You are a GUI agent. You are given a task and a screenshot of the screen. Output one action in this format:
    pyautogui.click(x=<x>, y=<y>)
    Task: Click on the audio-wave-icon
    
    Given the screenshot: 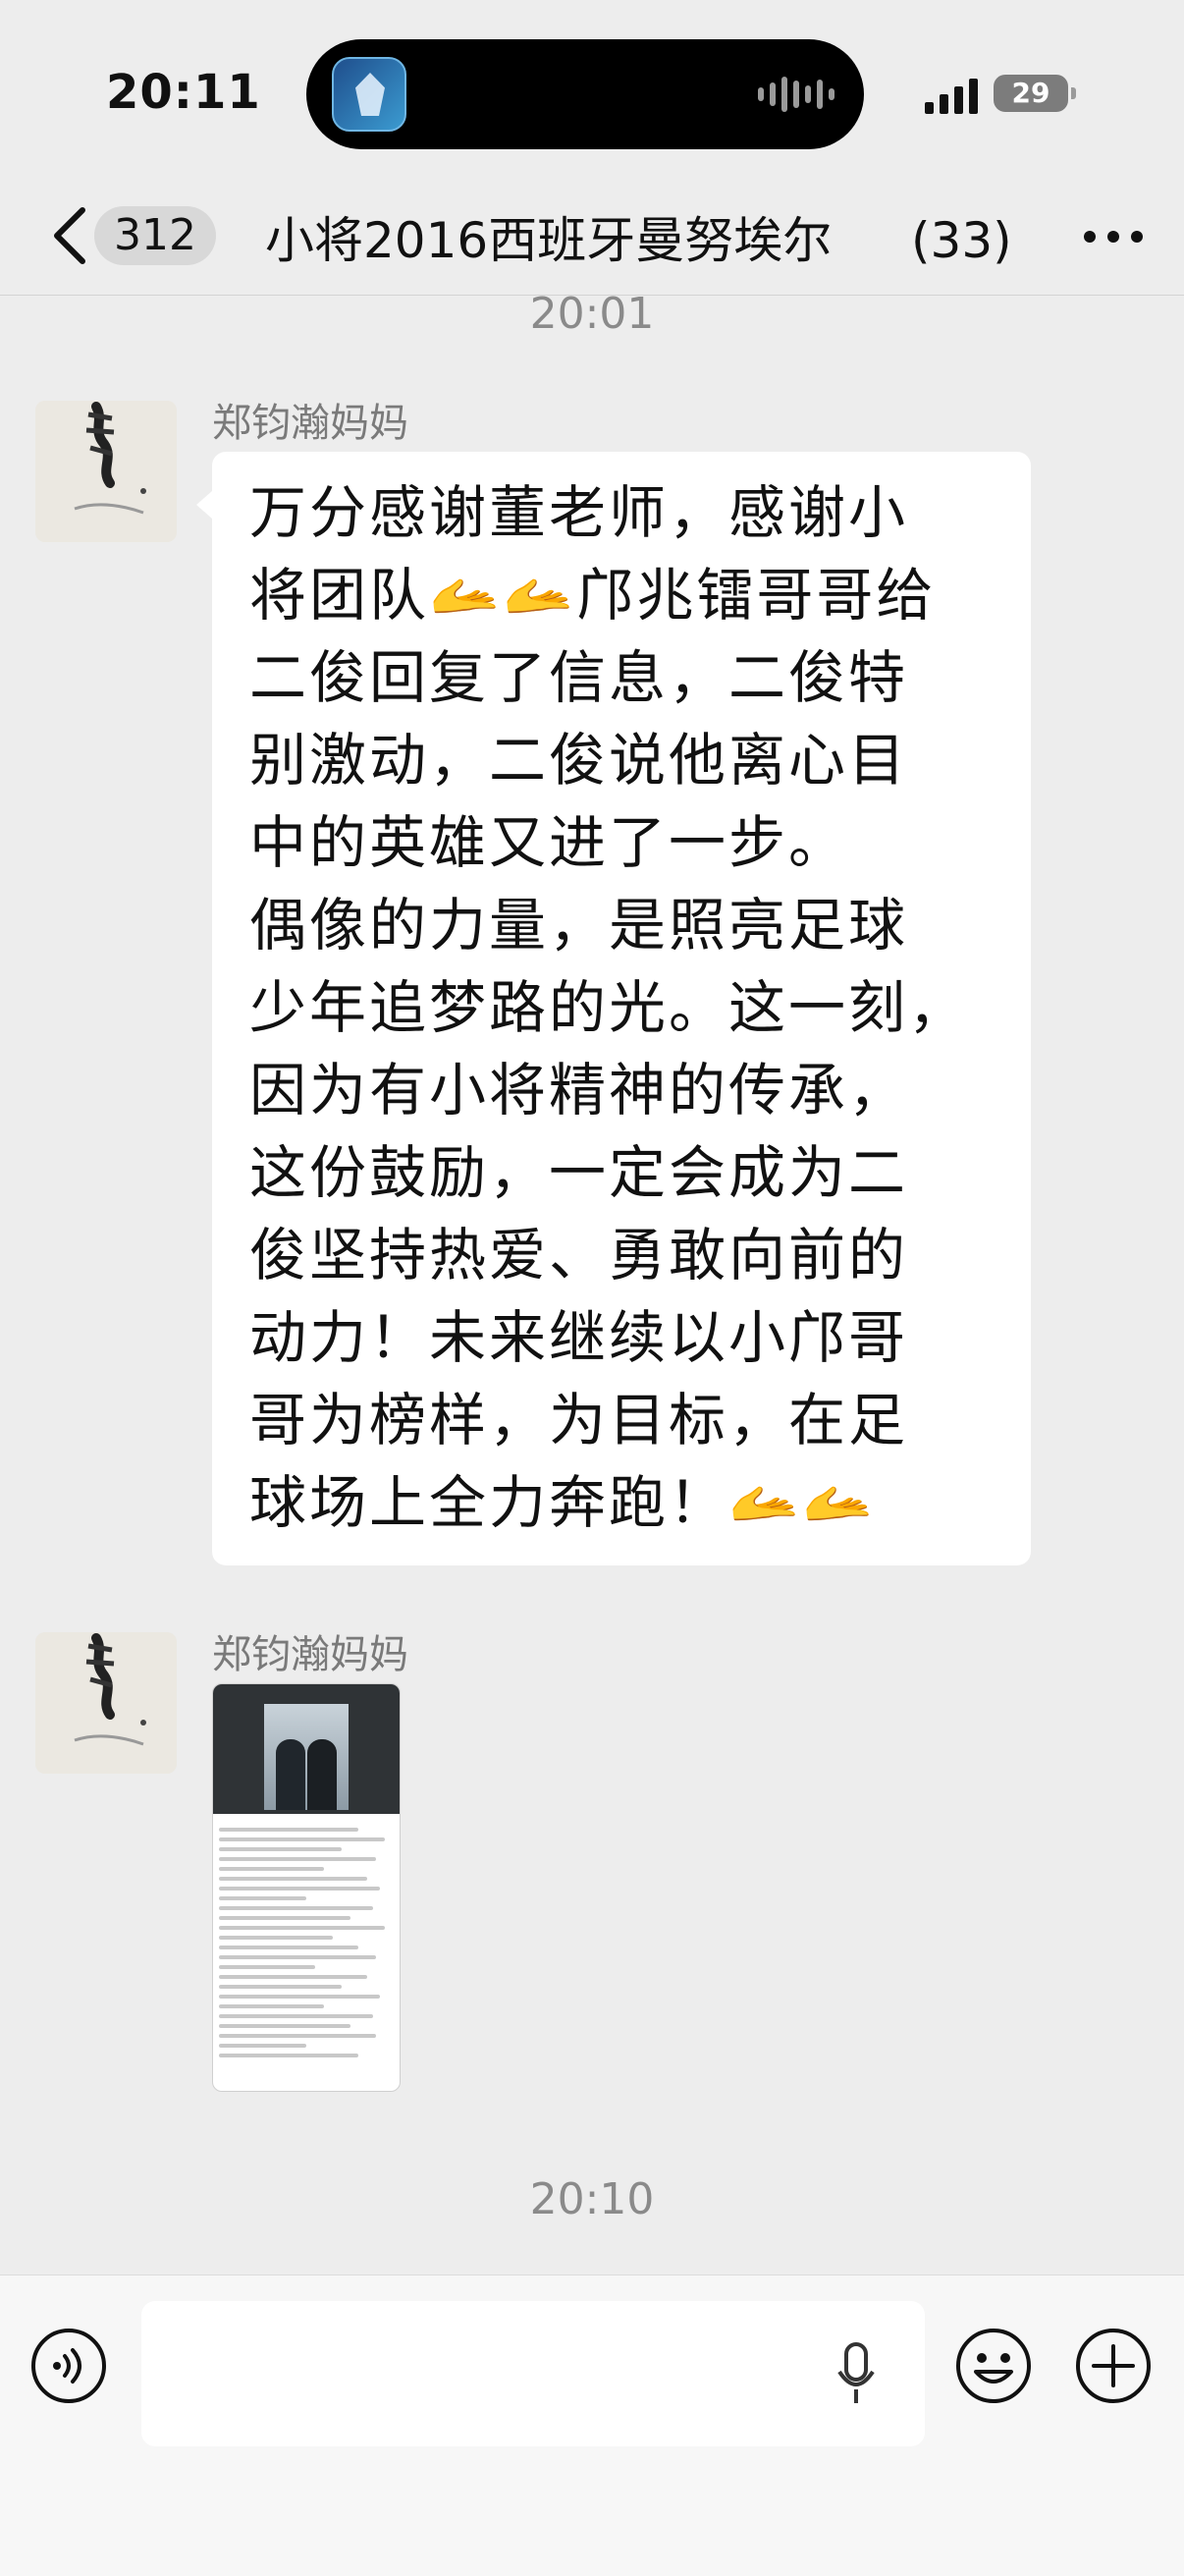 What is the action you would take?
    pyautogui.click(x=796, y=95)
    